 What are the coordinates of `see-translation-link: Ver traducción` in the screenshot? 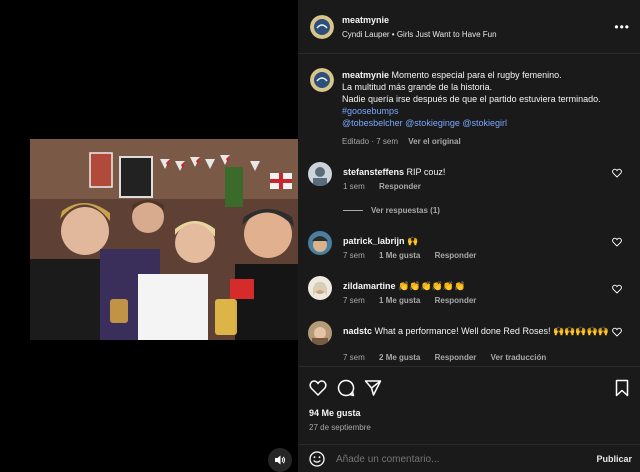 It's located at (519, 357).